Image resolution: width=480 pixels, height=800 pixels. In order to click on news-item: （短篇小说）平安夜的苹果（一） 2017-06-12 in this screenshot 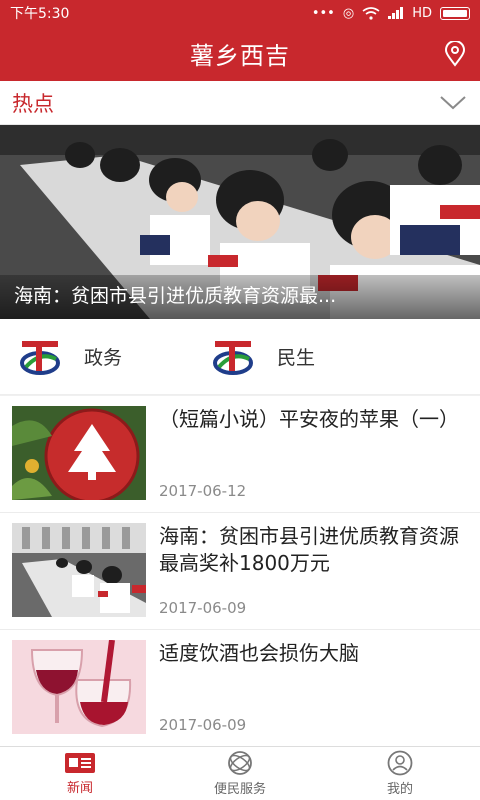, I will do `click(240, 454)`.